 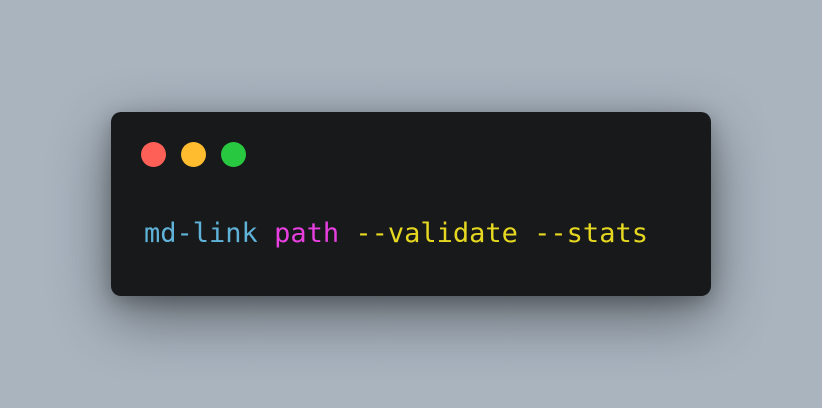 What do you see at coordinates (201, 233) in the screenshot?
I see `command-token: md-link` at bounding box center [201, 233].